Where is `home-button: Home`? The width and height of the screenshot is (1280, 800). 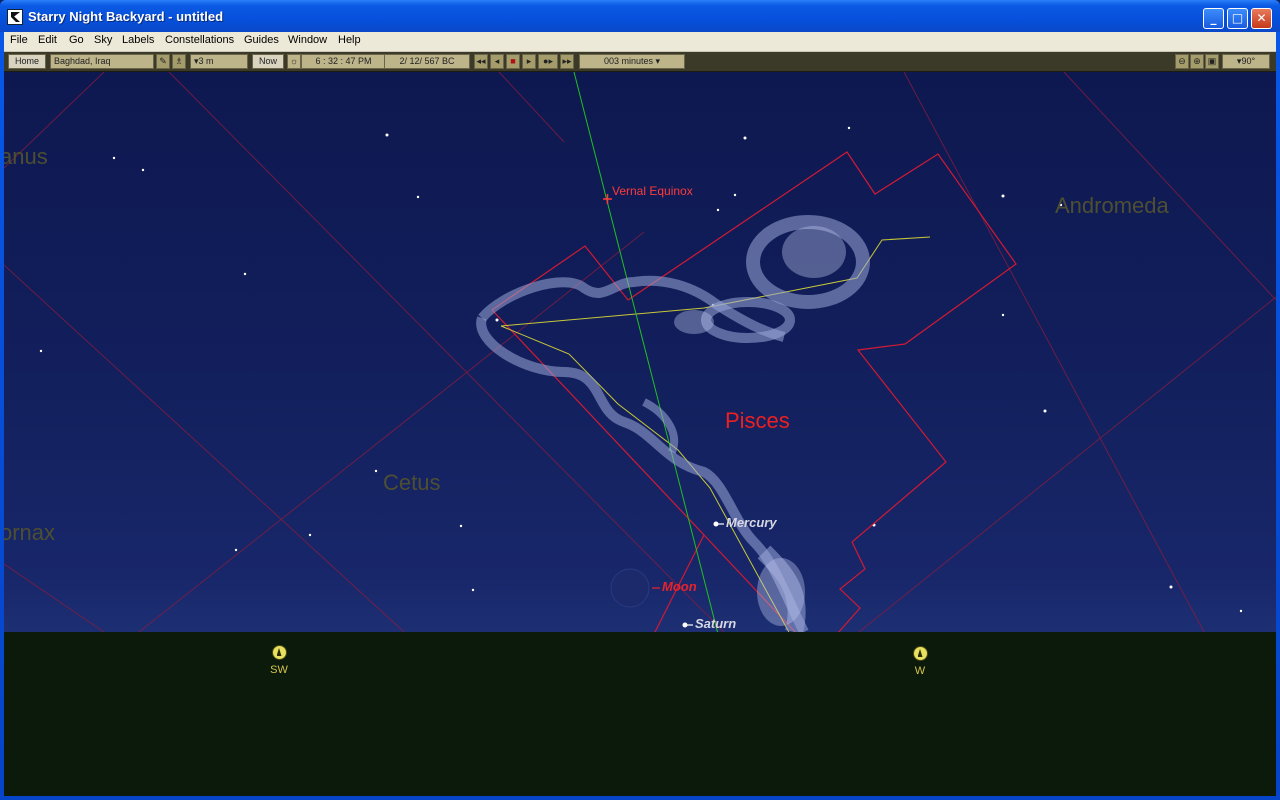 home-button: Home is located at coordinates (27, 61).